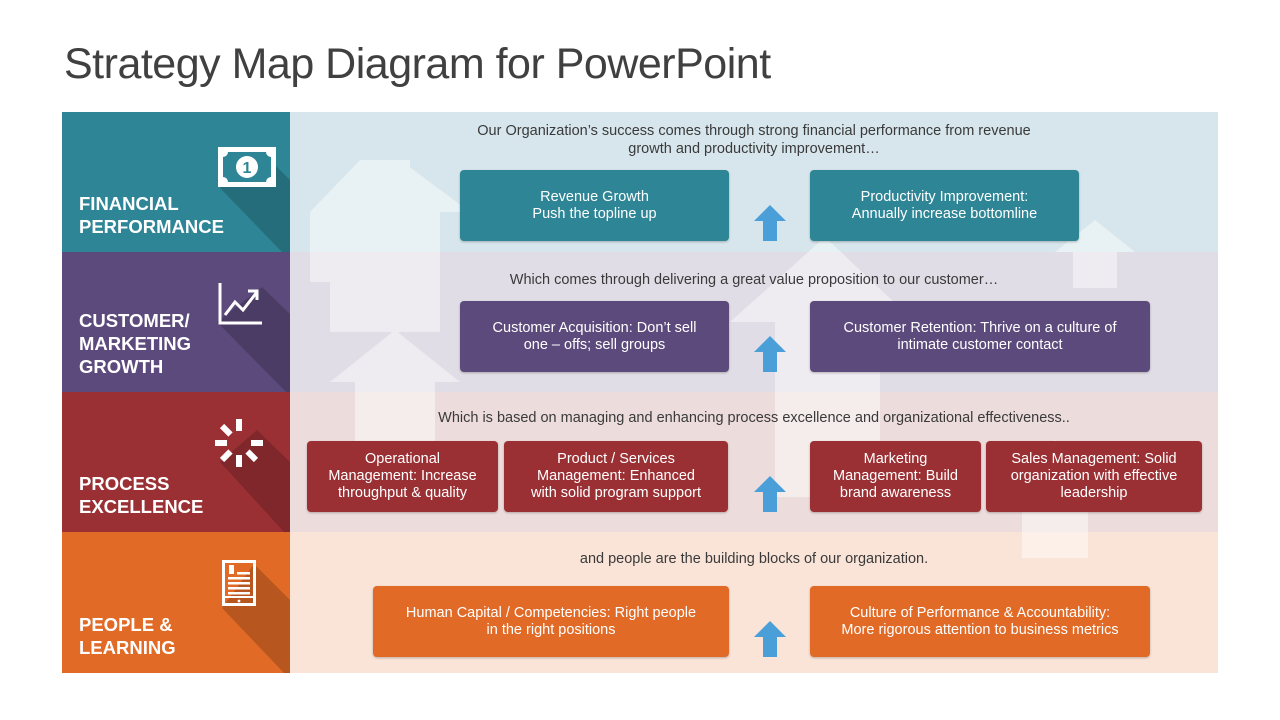 The width and height of the screenshot is (1280, 720). Describe the element at coordinates (151, 226) in the screenshot. I see `perspective-label-line: PERFORMANCE` at that location.